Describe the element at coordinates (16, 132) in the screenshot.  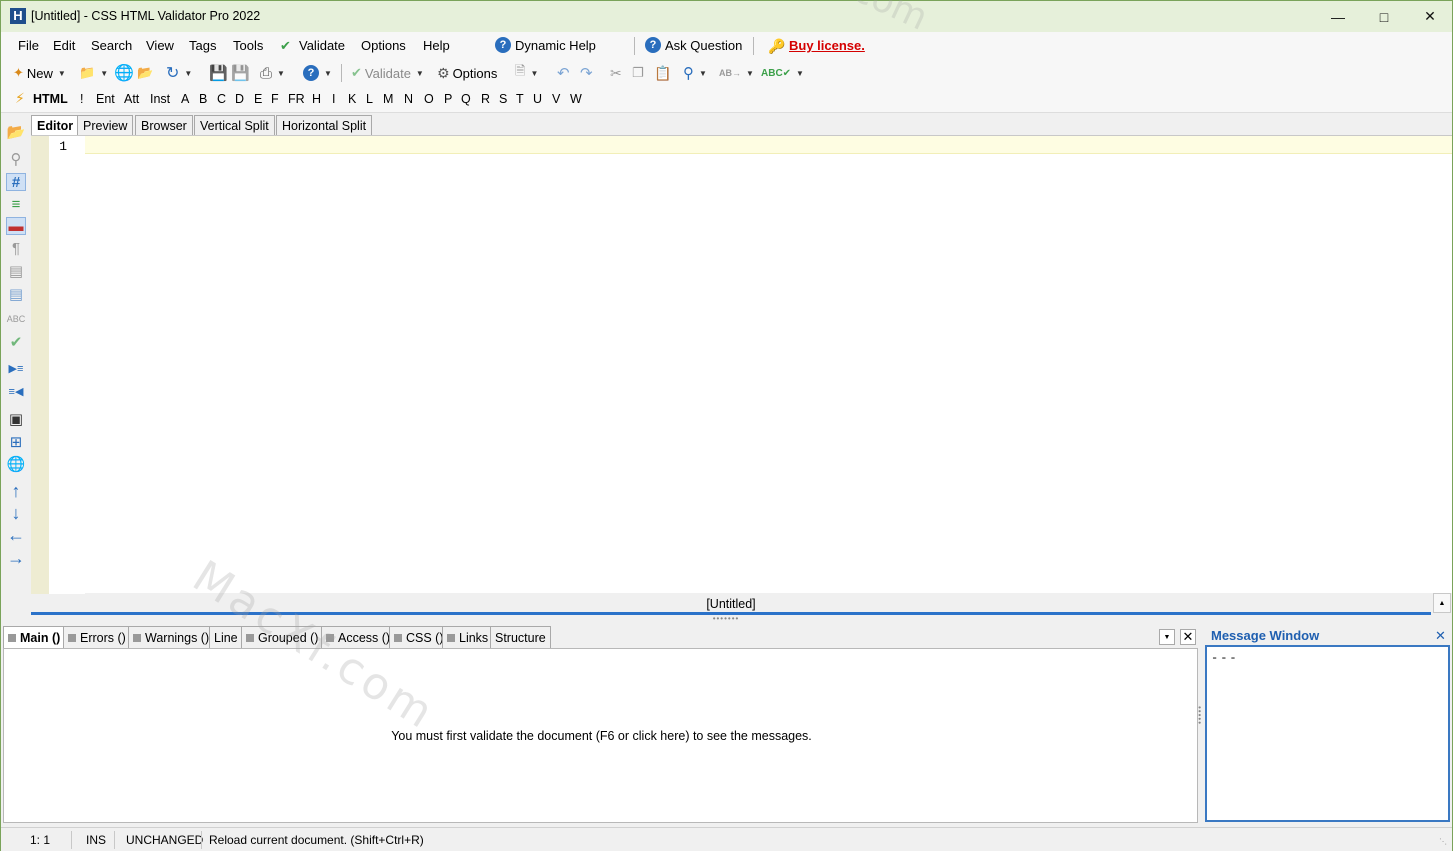
I see `import-icon: 📂` at that location.